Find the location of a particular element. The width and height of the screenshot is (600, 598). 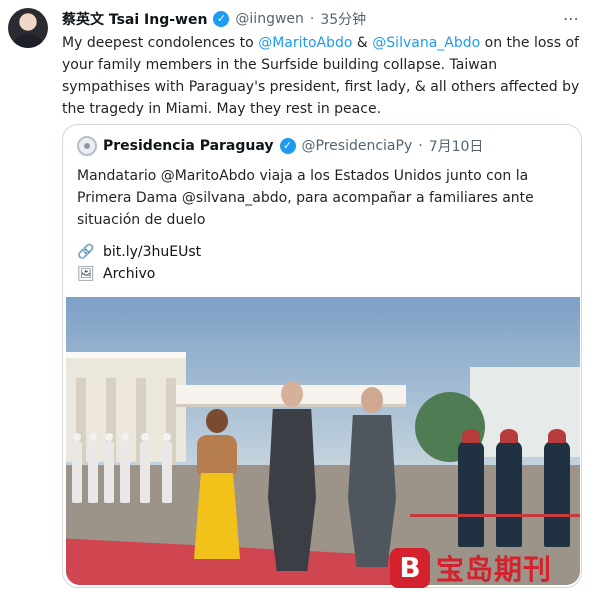

barrier-rope is located at coordinates (495, 515).